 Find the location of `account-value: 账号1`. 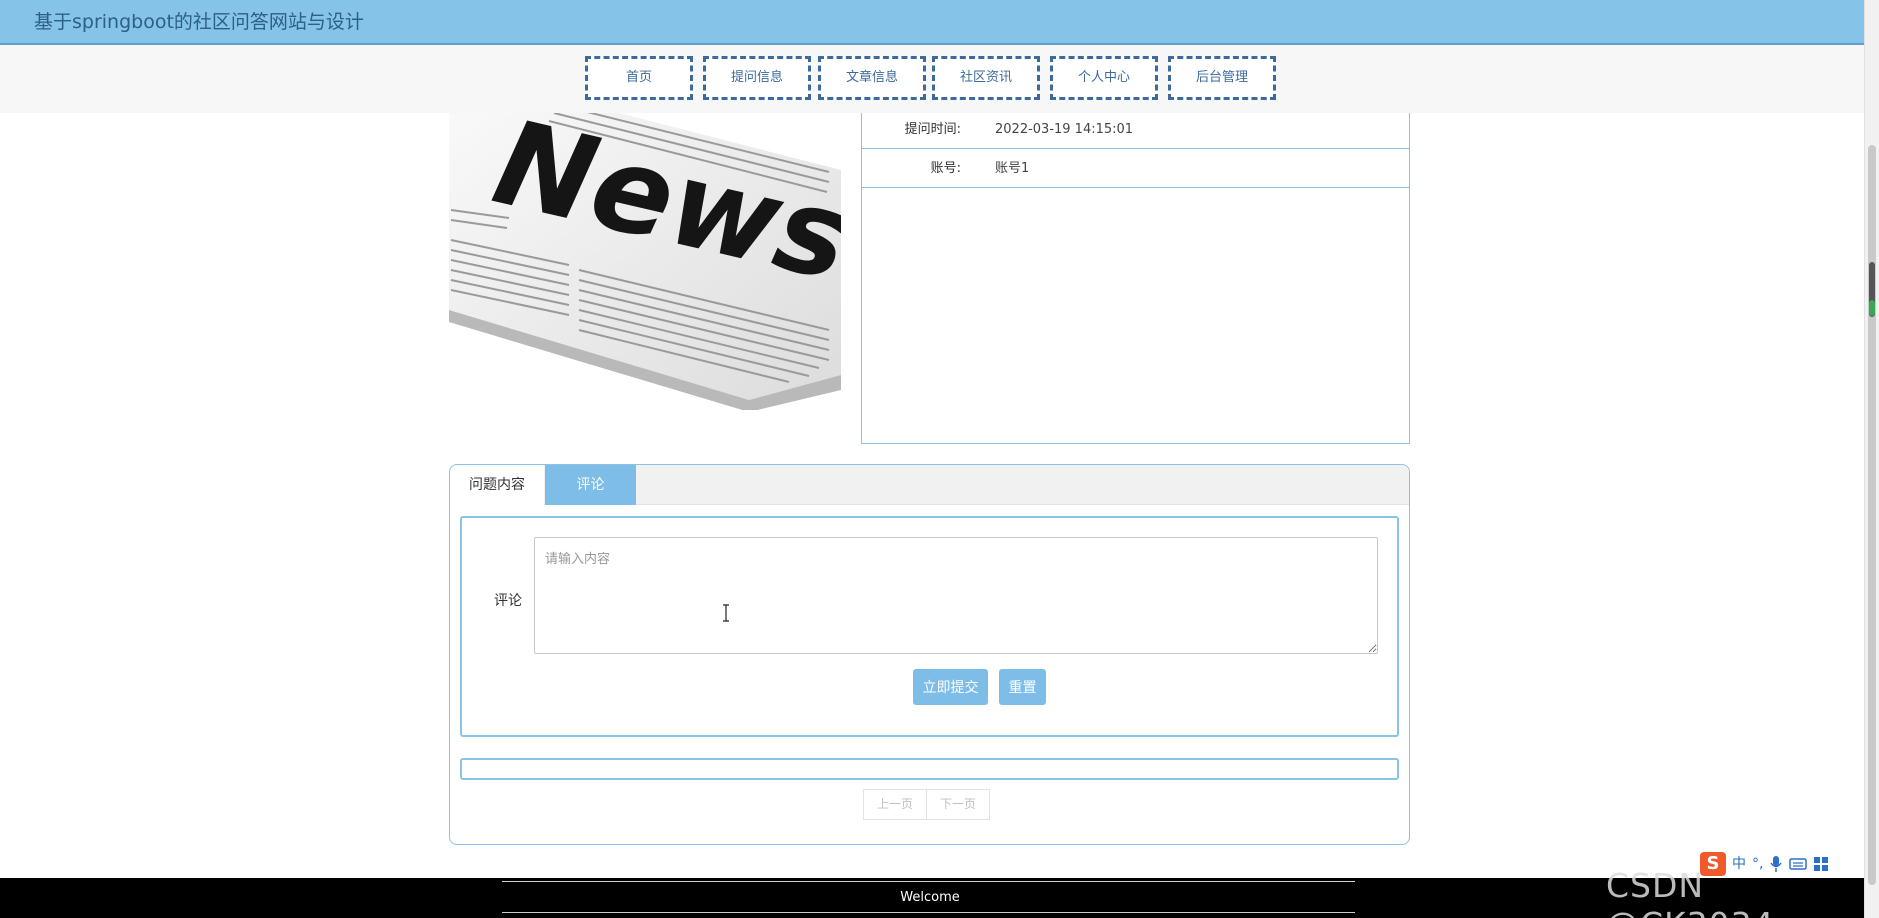

account-value: 账号1 is located at coordinates (1012, 168).